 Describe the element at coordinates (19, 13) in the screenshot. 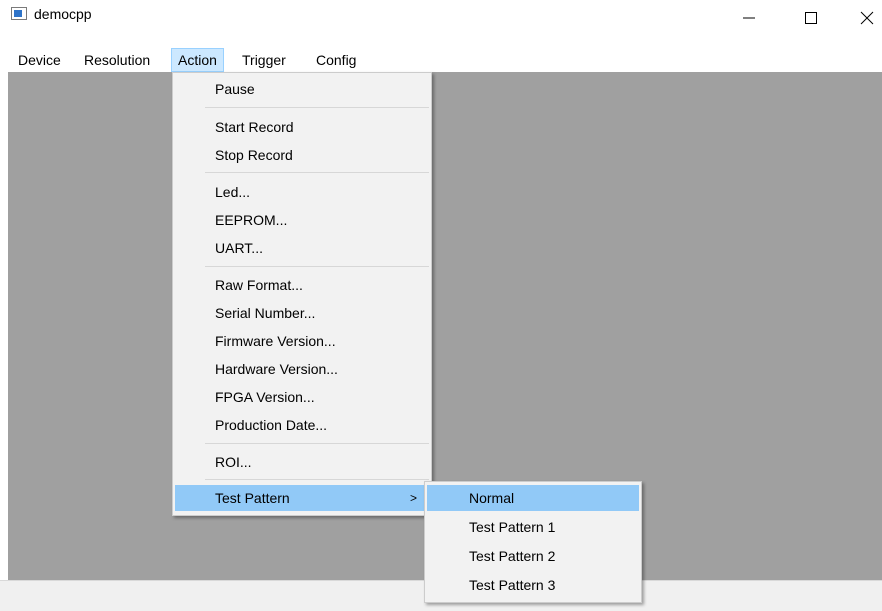

I see `window-app-icon` at that location.